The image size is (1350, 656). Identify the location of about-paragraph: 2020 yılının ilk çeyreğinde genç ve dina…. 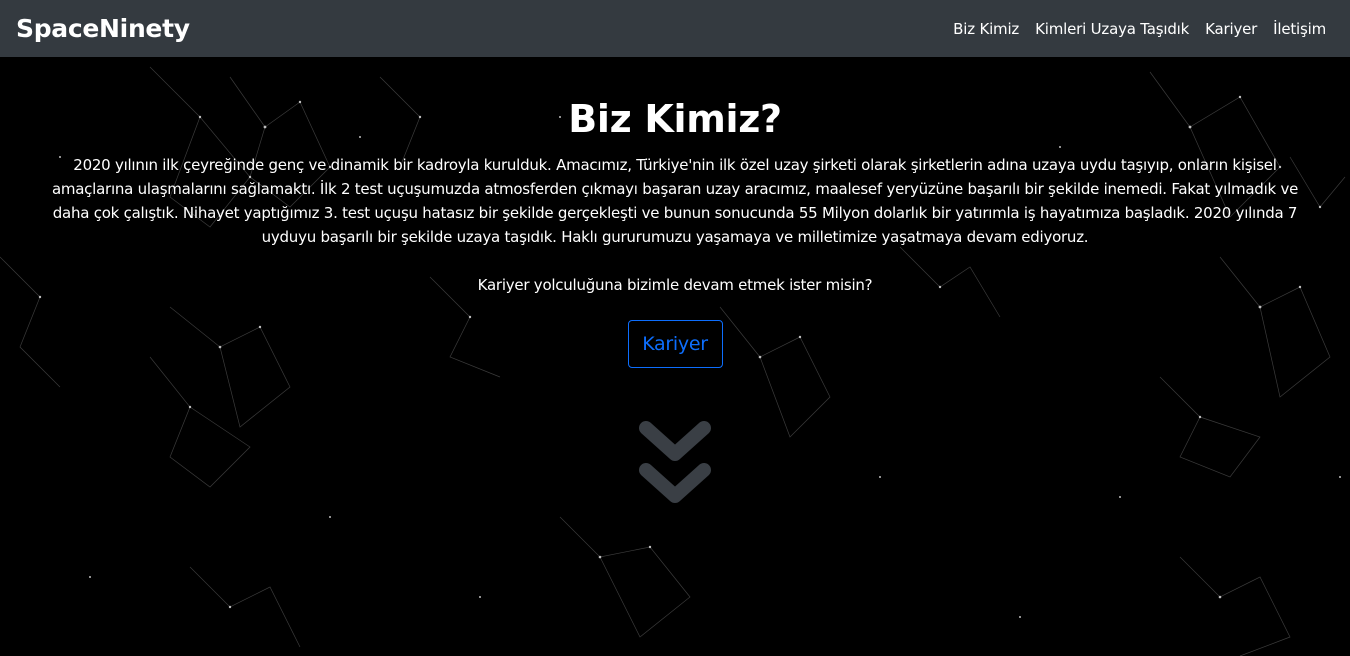
(675, 200).